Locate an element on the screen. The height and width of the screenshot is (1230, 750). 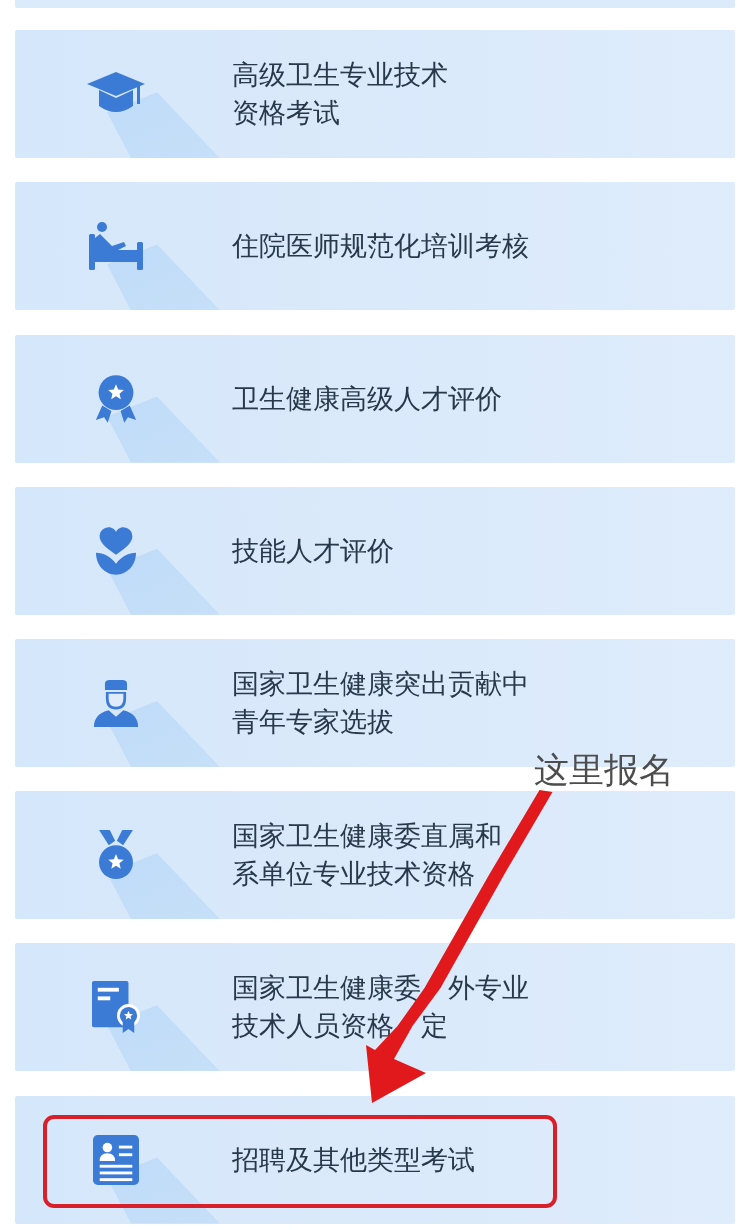
item-title: 定 is located at coordinates (434, 1026).